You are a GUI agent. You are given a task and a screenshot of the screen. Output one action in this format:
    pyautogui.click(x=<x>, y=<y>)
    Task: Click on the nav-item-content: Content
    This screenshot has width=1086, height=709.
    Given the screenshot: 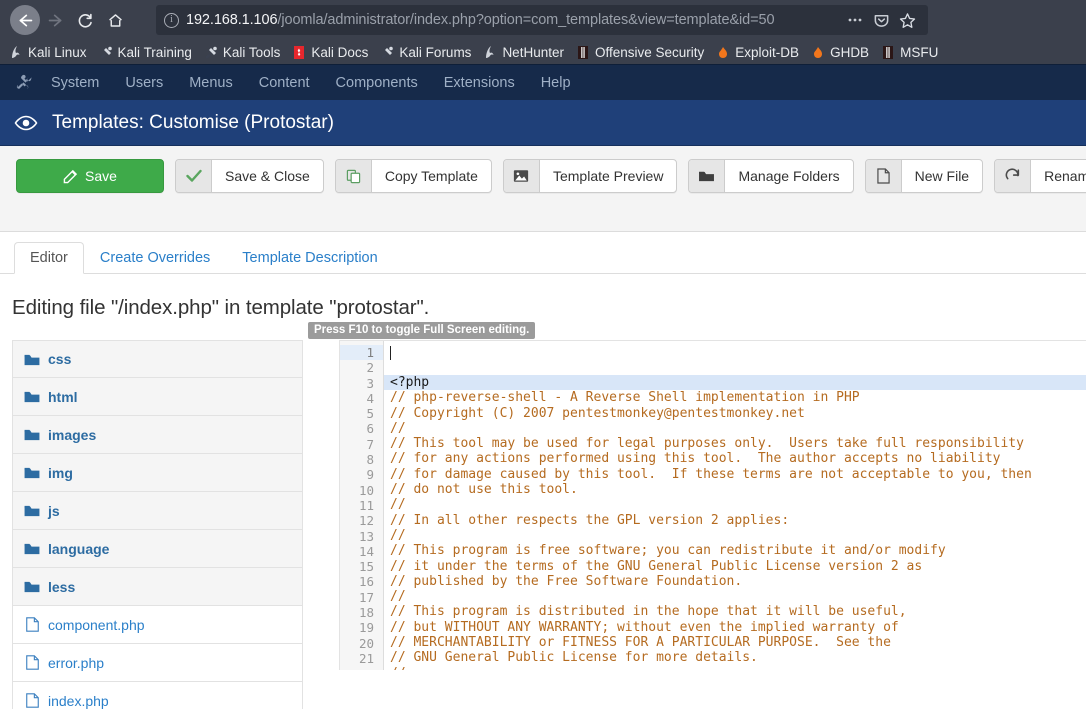 What is the action you would take?
    pyautogui.click(x=284, y=83)
    